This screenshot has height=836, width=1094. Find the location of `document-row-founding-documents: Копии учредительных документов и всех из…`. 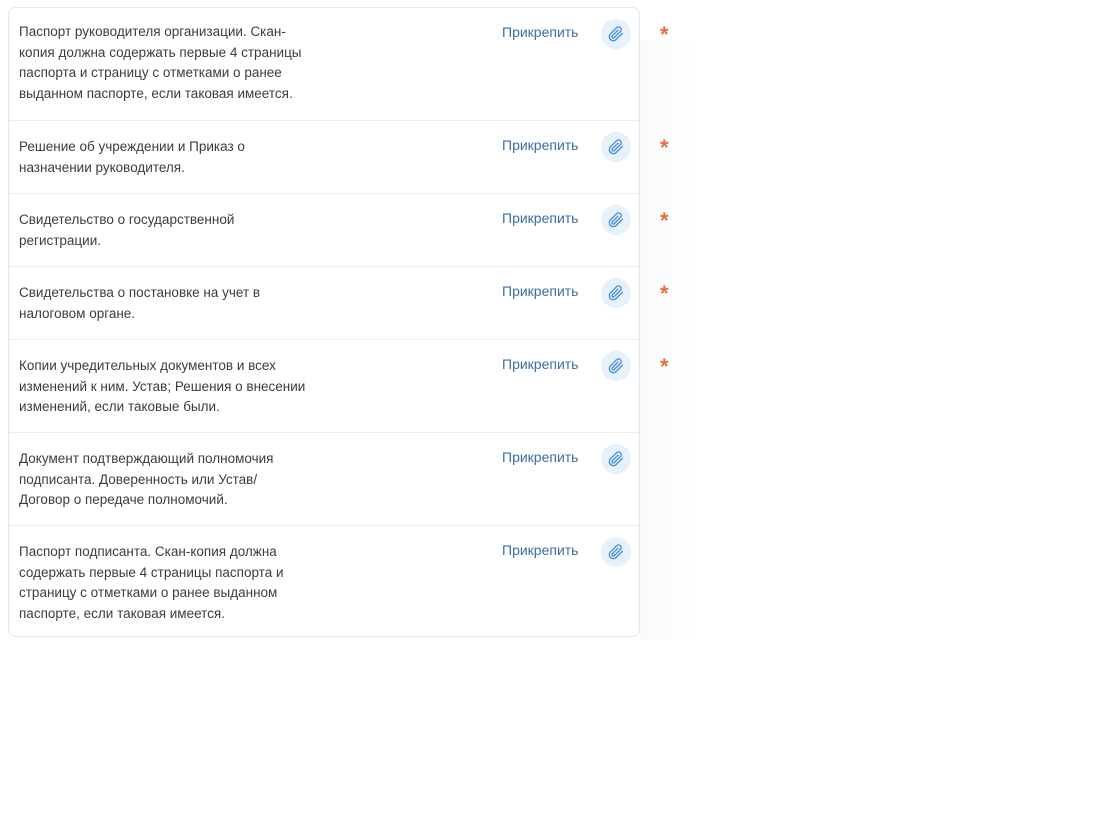

document-row-founding-documents: Копии учредительных документов и всех из… is located at coordinates (324, 386).